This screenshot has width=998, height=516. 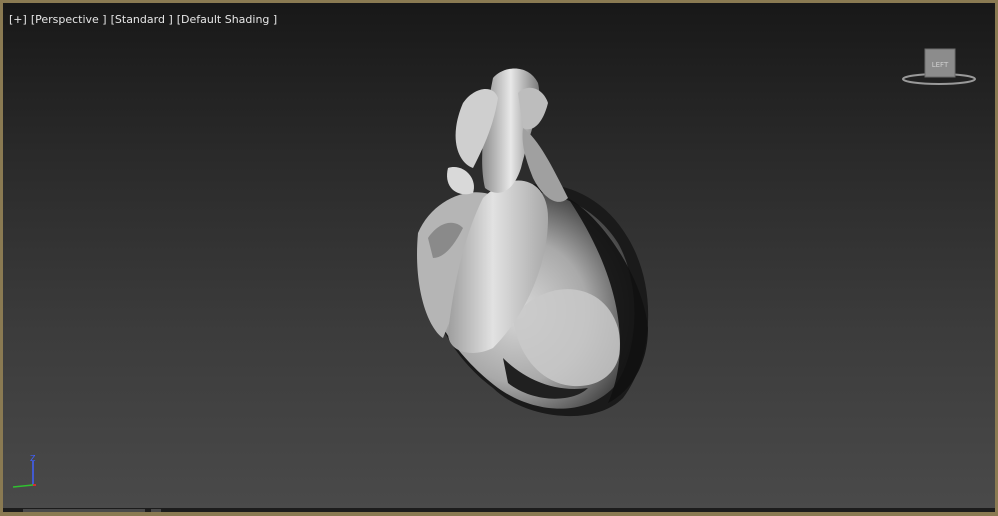 What do you see at coordinates (940, 65) in the screenshot?
I see `viewcube-face-label: LEFT` at bounding box center [940, 65].